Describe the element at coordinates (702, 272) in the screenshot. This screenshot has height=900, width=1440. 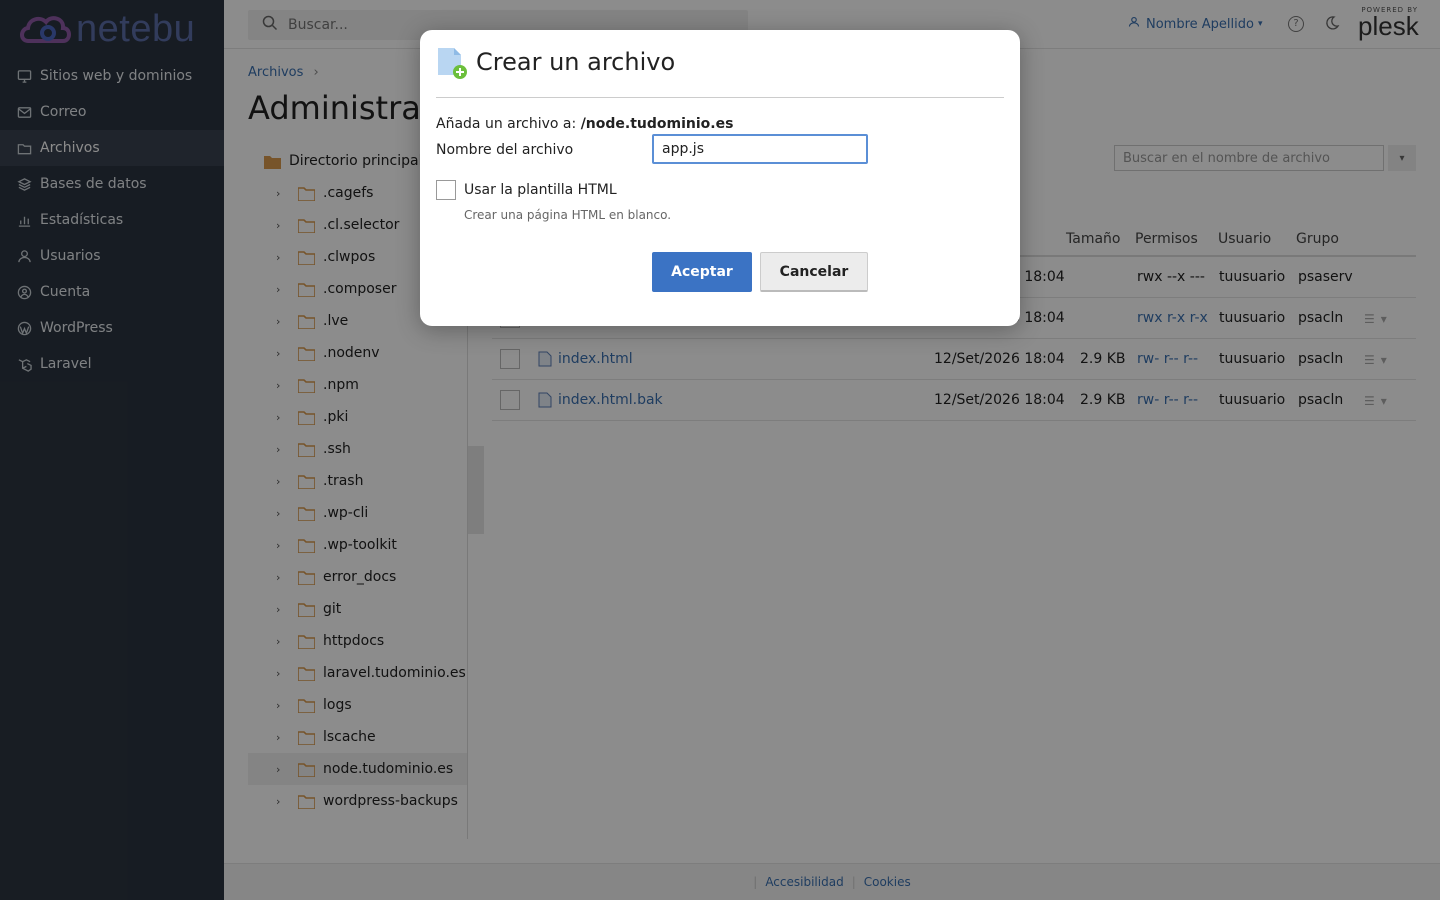
I see `accept-button: Aceptar` at that location.